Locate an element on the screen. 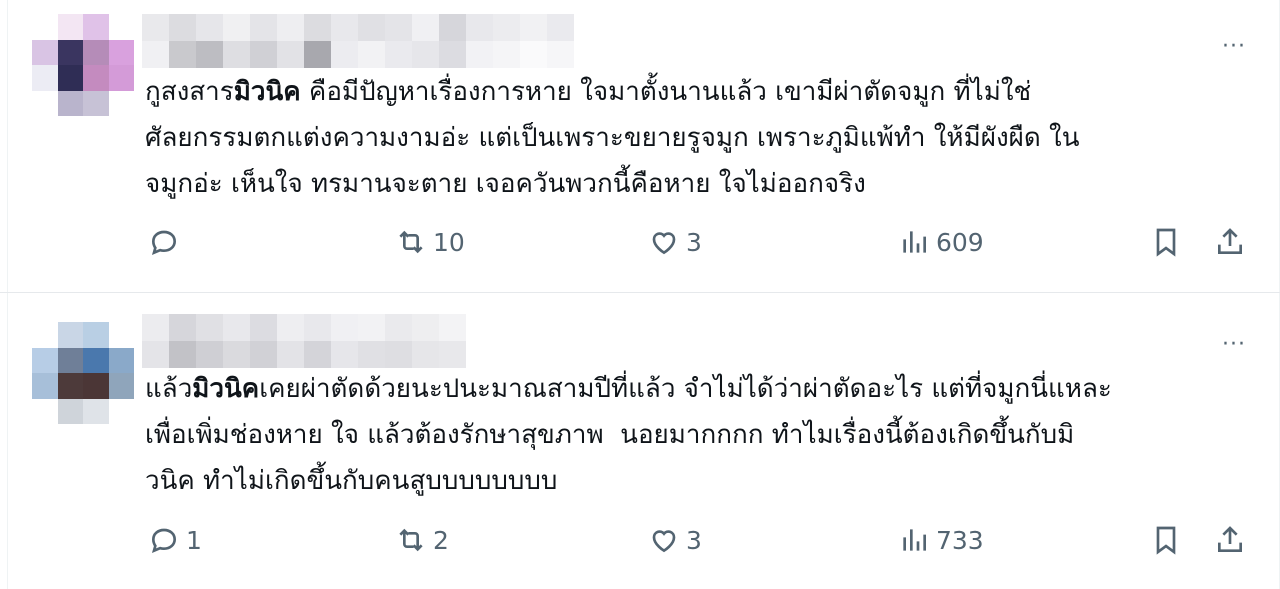  reply-icon is located at coordinates (164, 242).